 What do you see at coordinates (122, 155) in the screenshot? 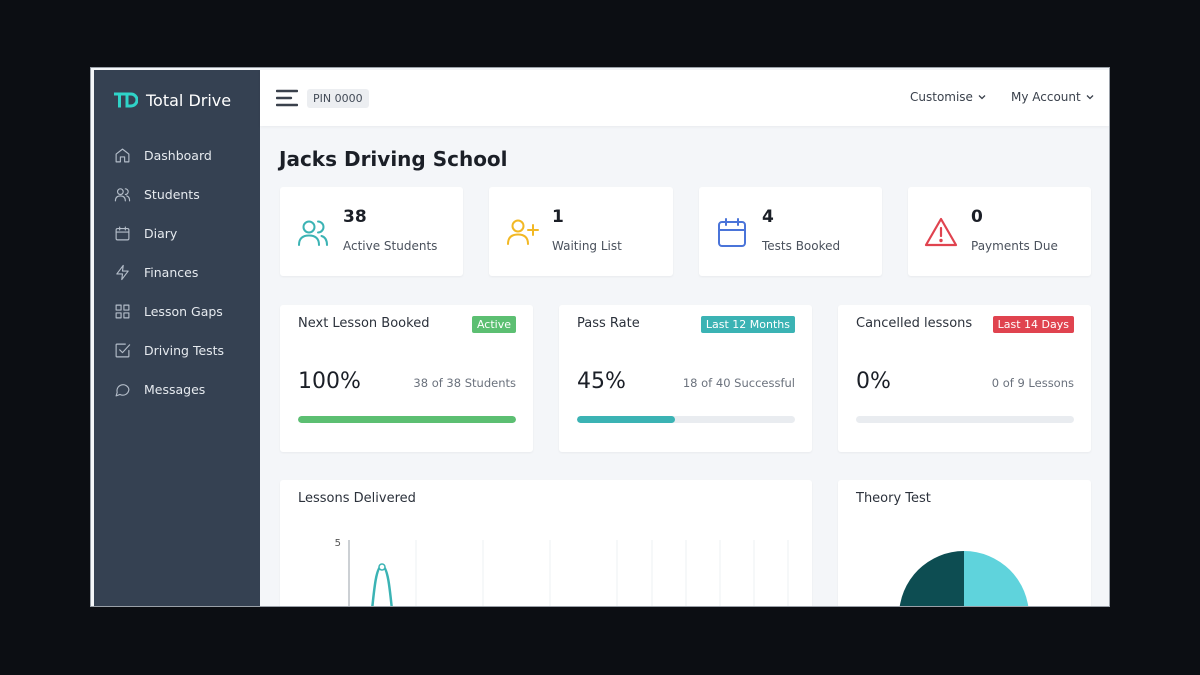
I see `home-icon` at bounding box center [122, 155].